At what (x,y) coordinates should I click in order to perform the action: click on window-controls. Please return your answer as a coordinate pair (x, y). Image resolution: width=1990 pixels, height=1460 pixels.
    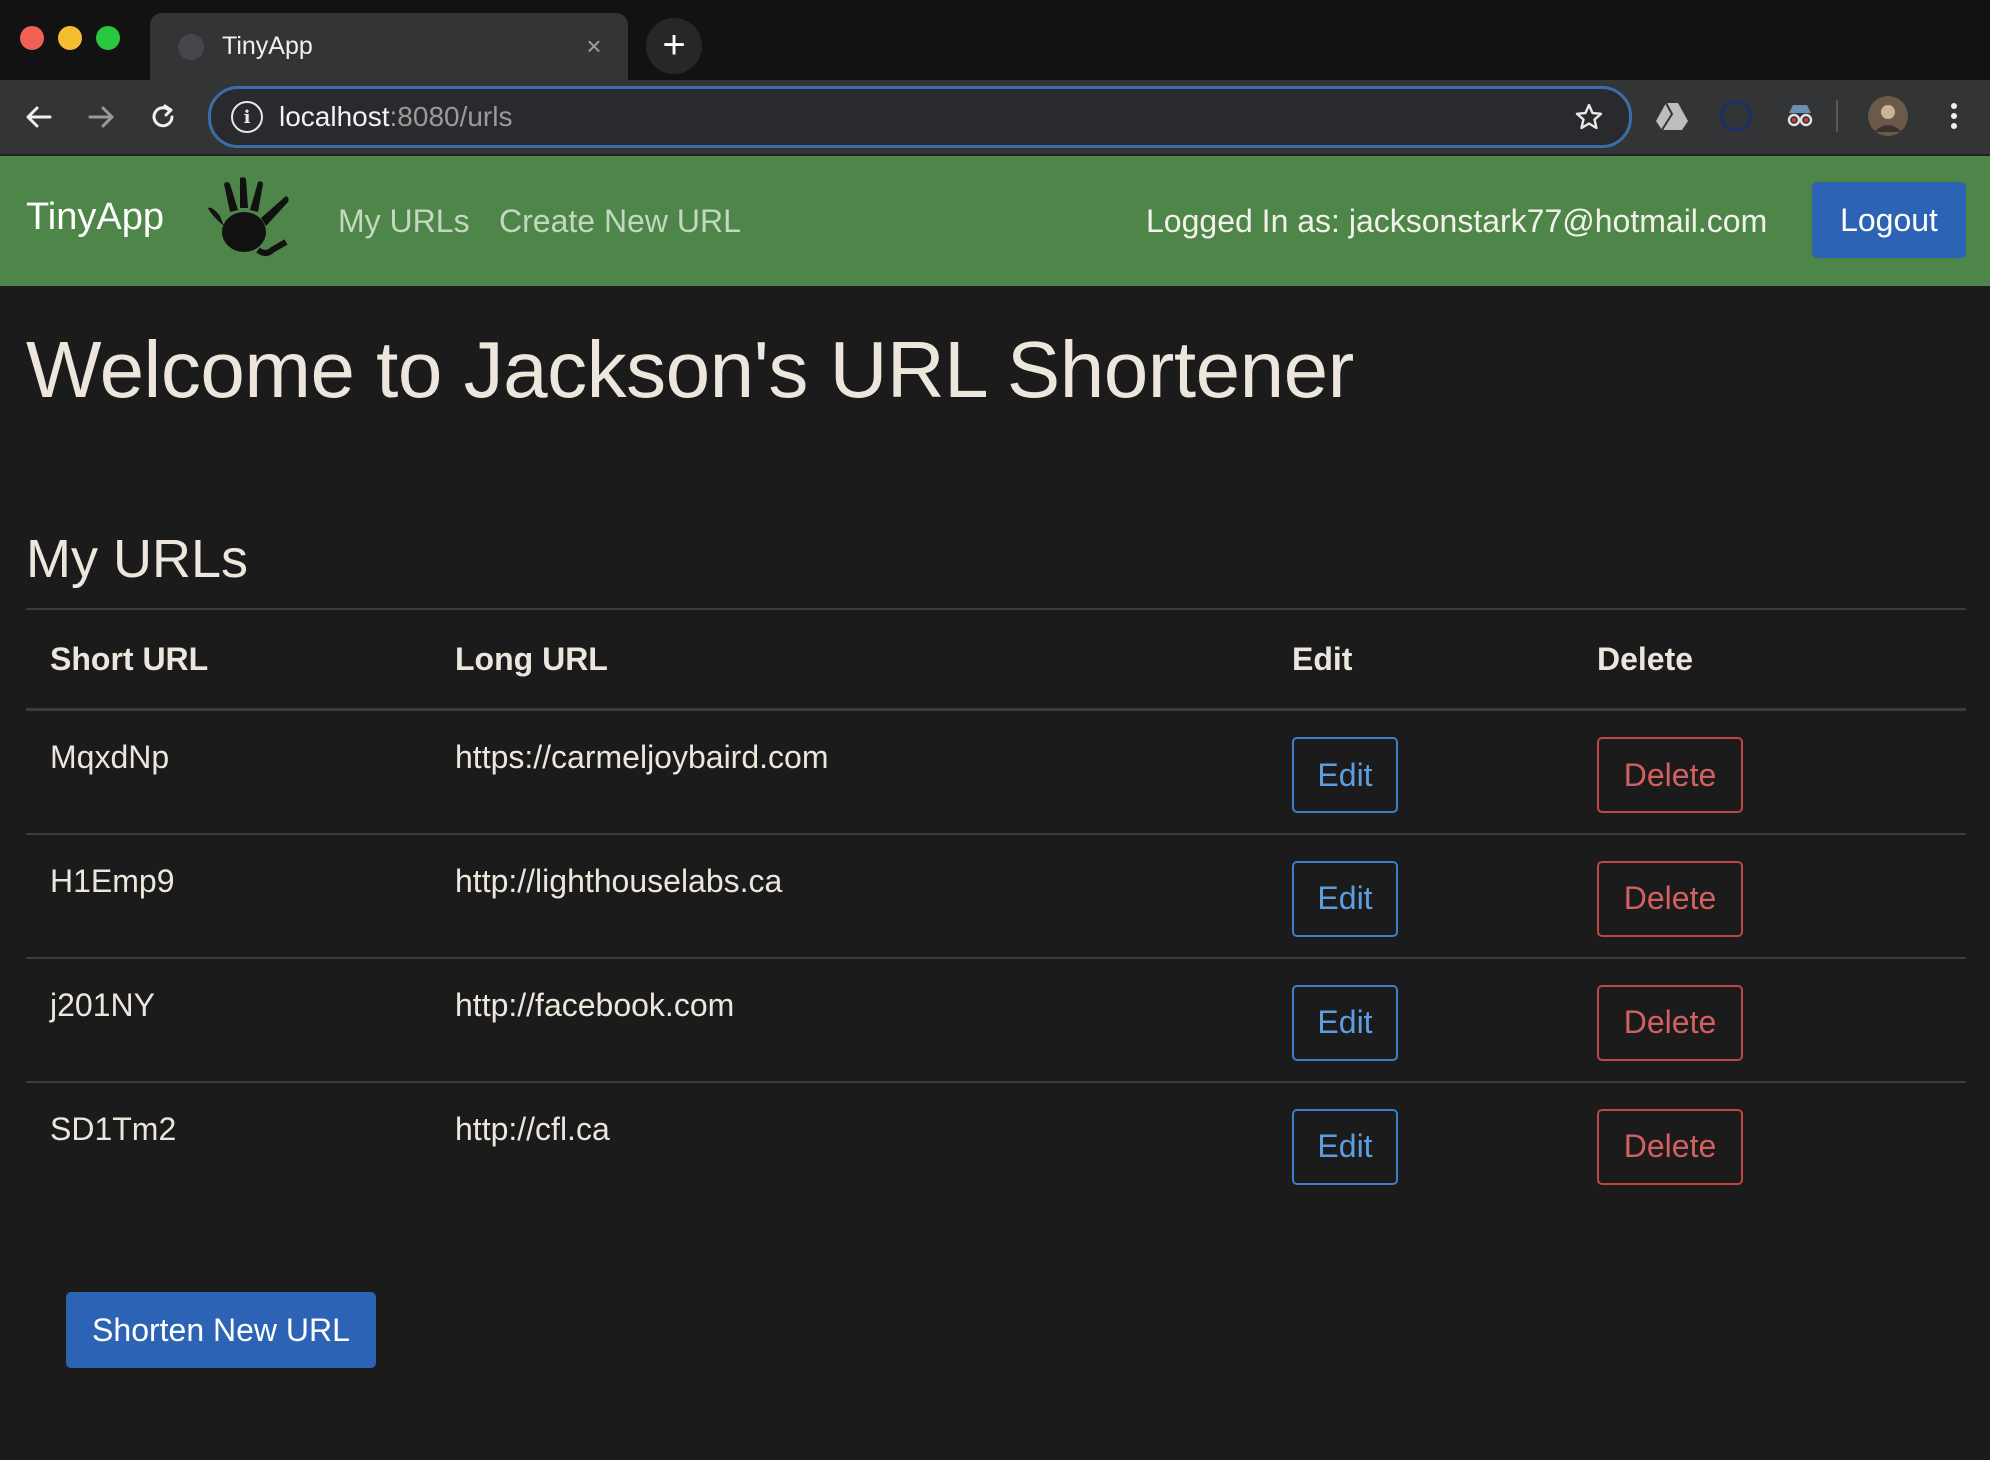
    Looking at the image, I should click on (70, 38).